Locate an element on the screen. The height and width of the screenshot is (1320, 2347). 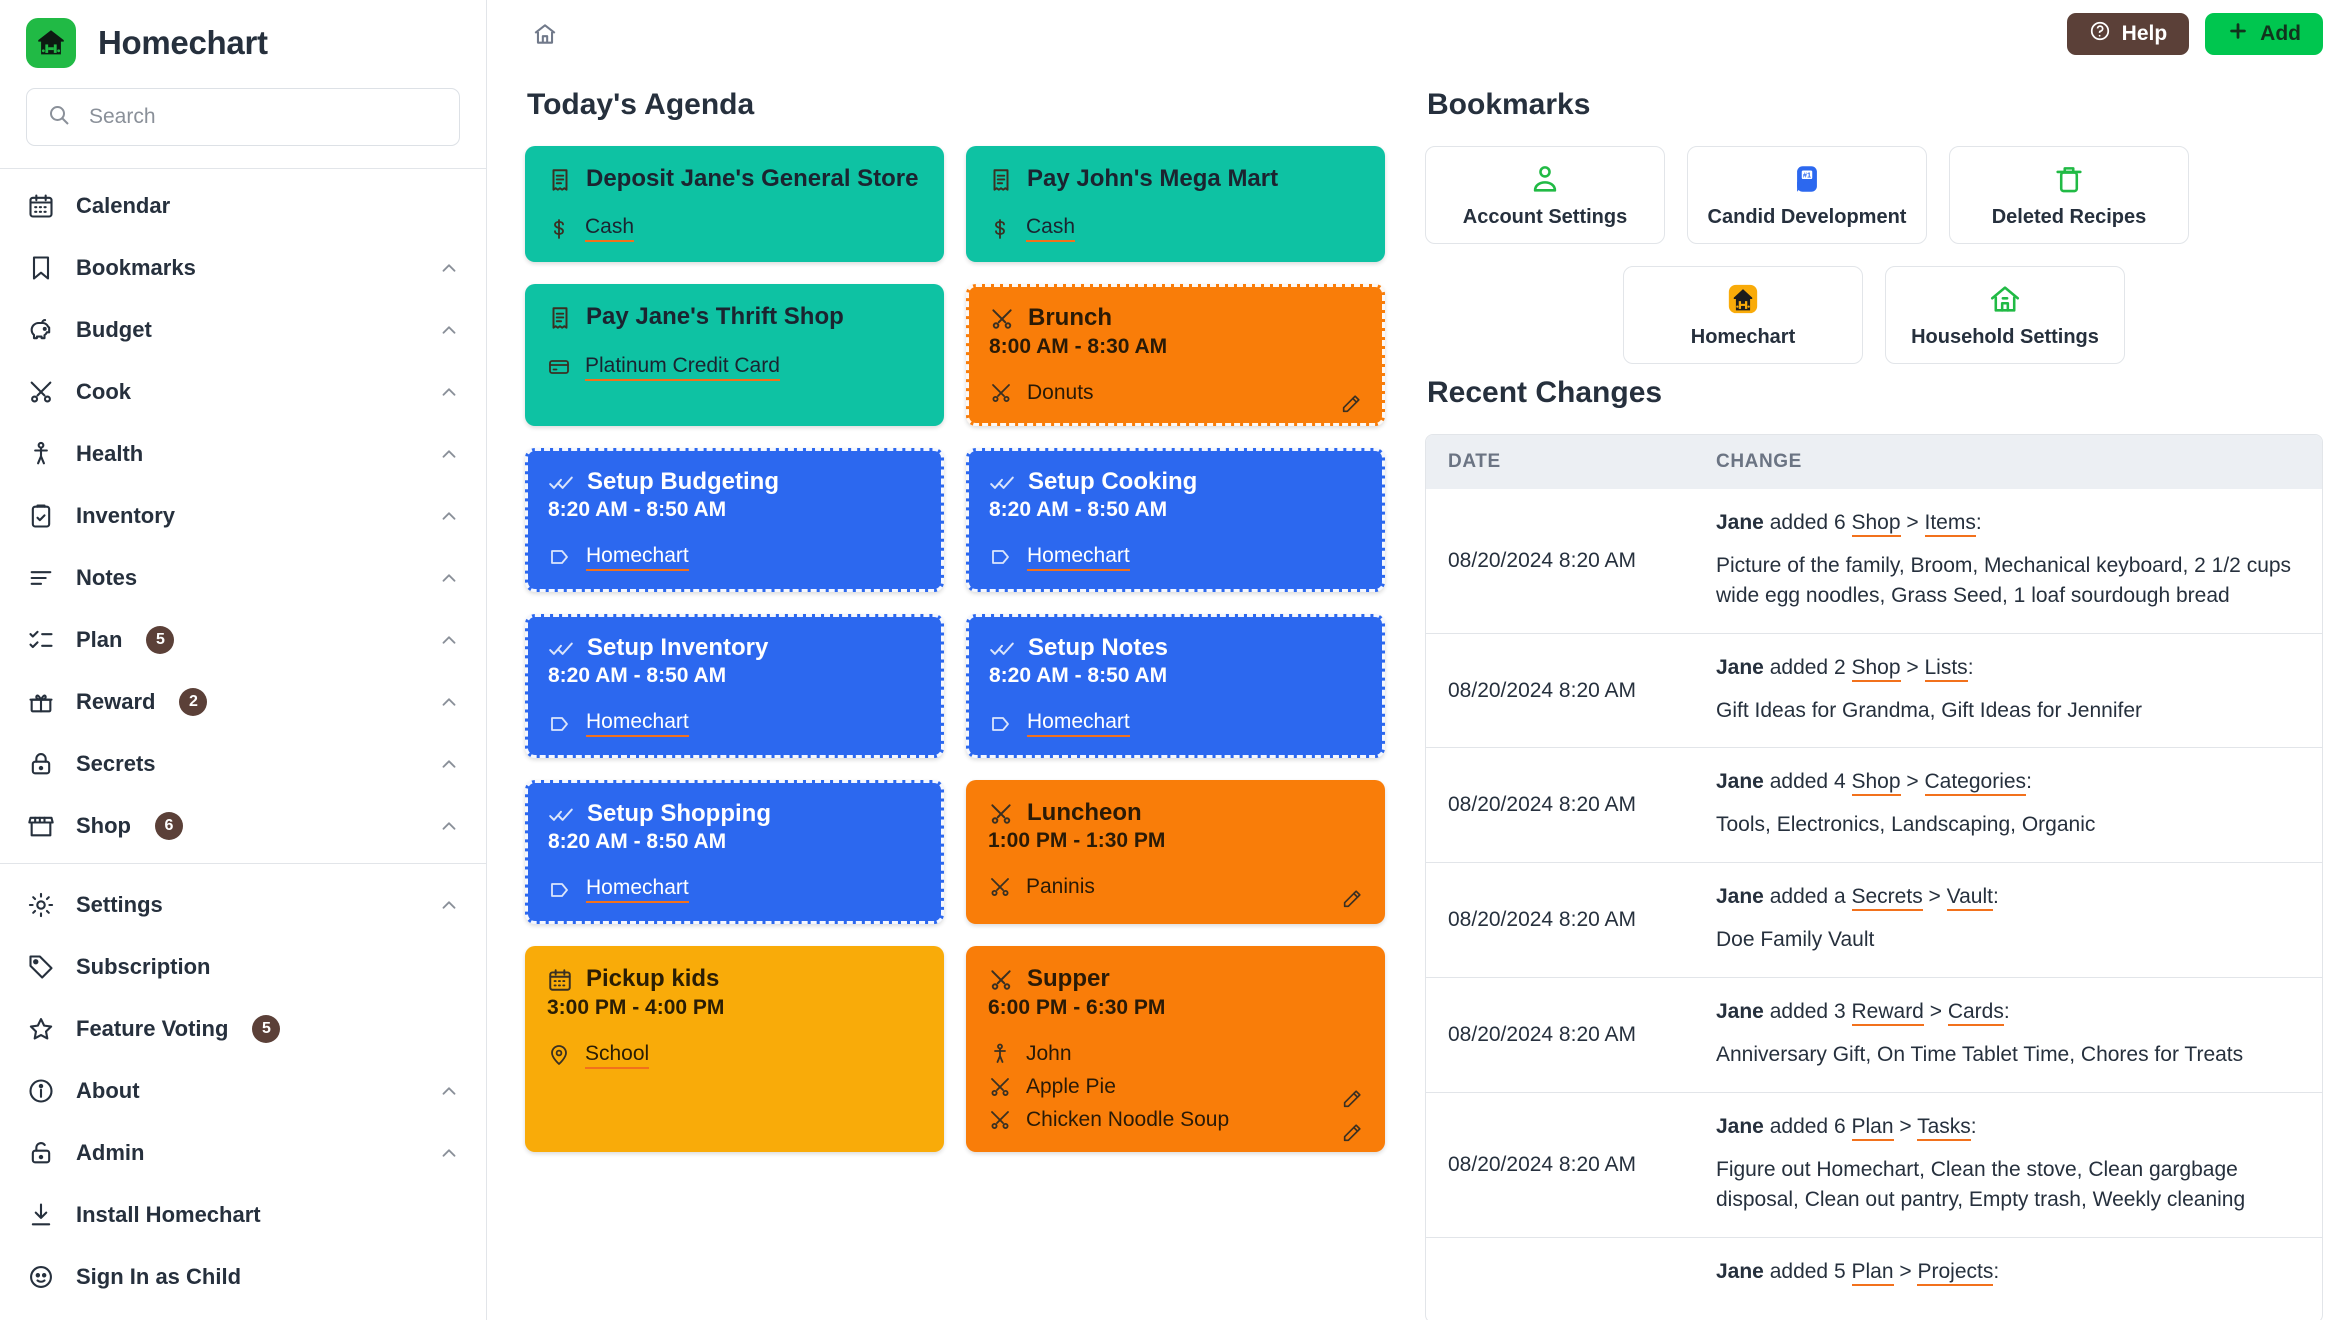
sidebar-item-label: About is located at coordinates (108, 1090).